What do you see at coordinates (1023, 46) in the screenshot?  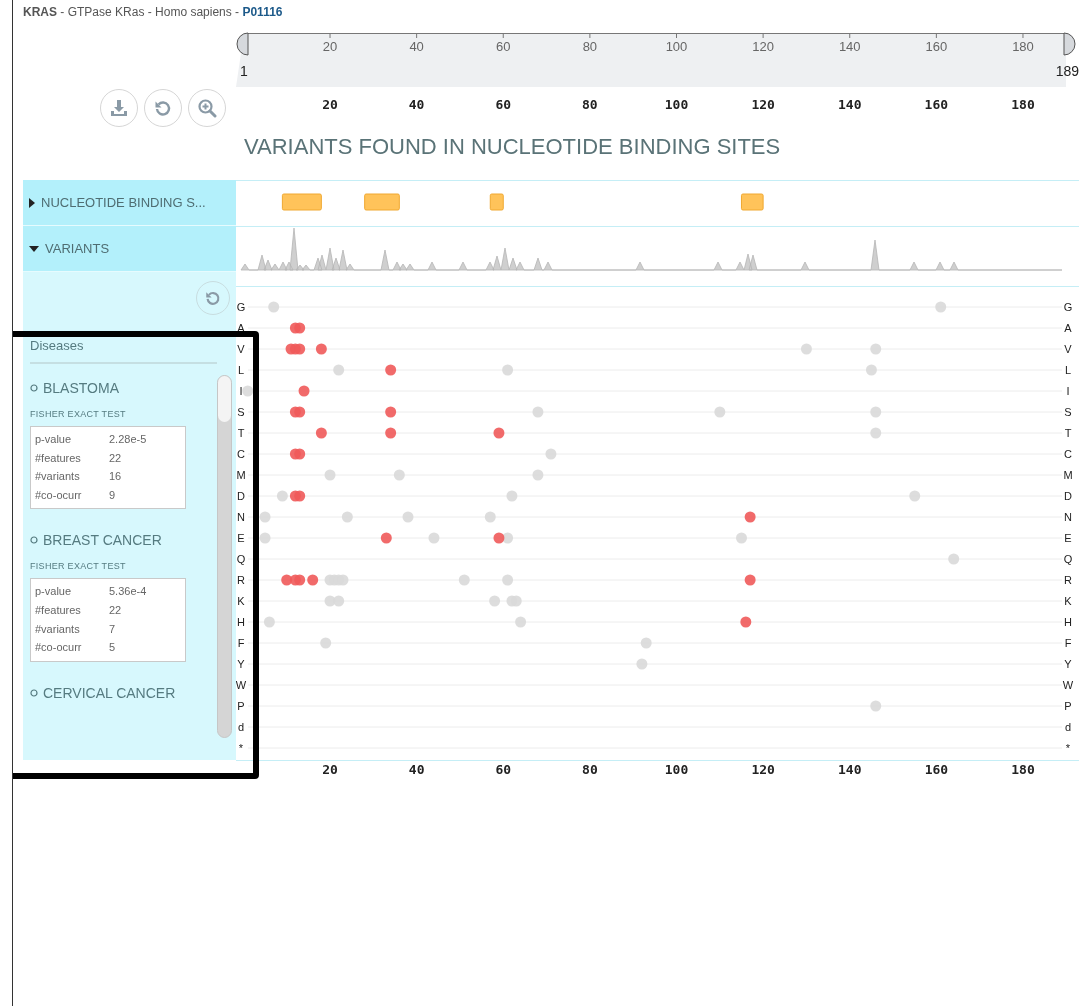 I see `ruler-label: 180` at bounding box center [1023, 46].